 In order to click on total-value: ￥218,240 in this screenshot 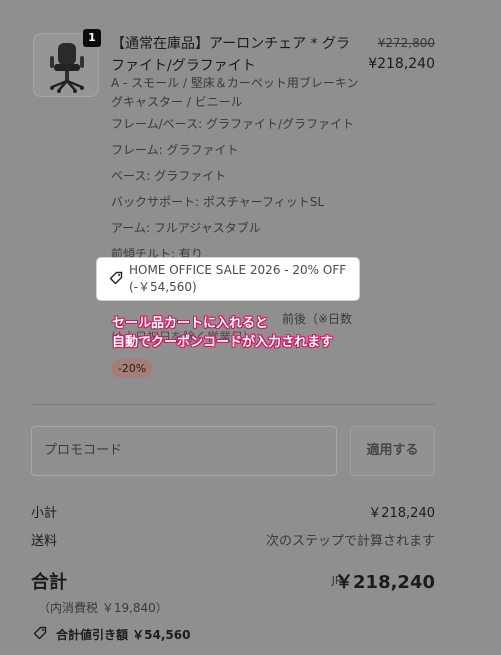, I will do `click(385, 582)`.